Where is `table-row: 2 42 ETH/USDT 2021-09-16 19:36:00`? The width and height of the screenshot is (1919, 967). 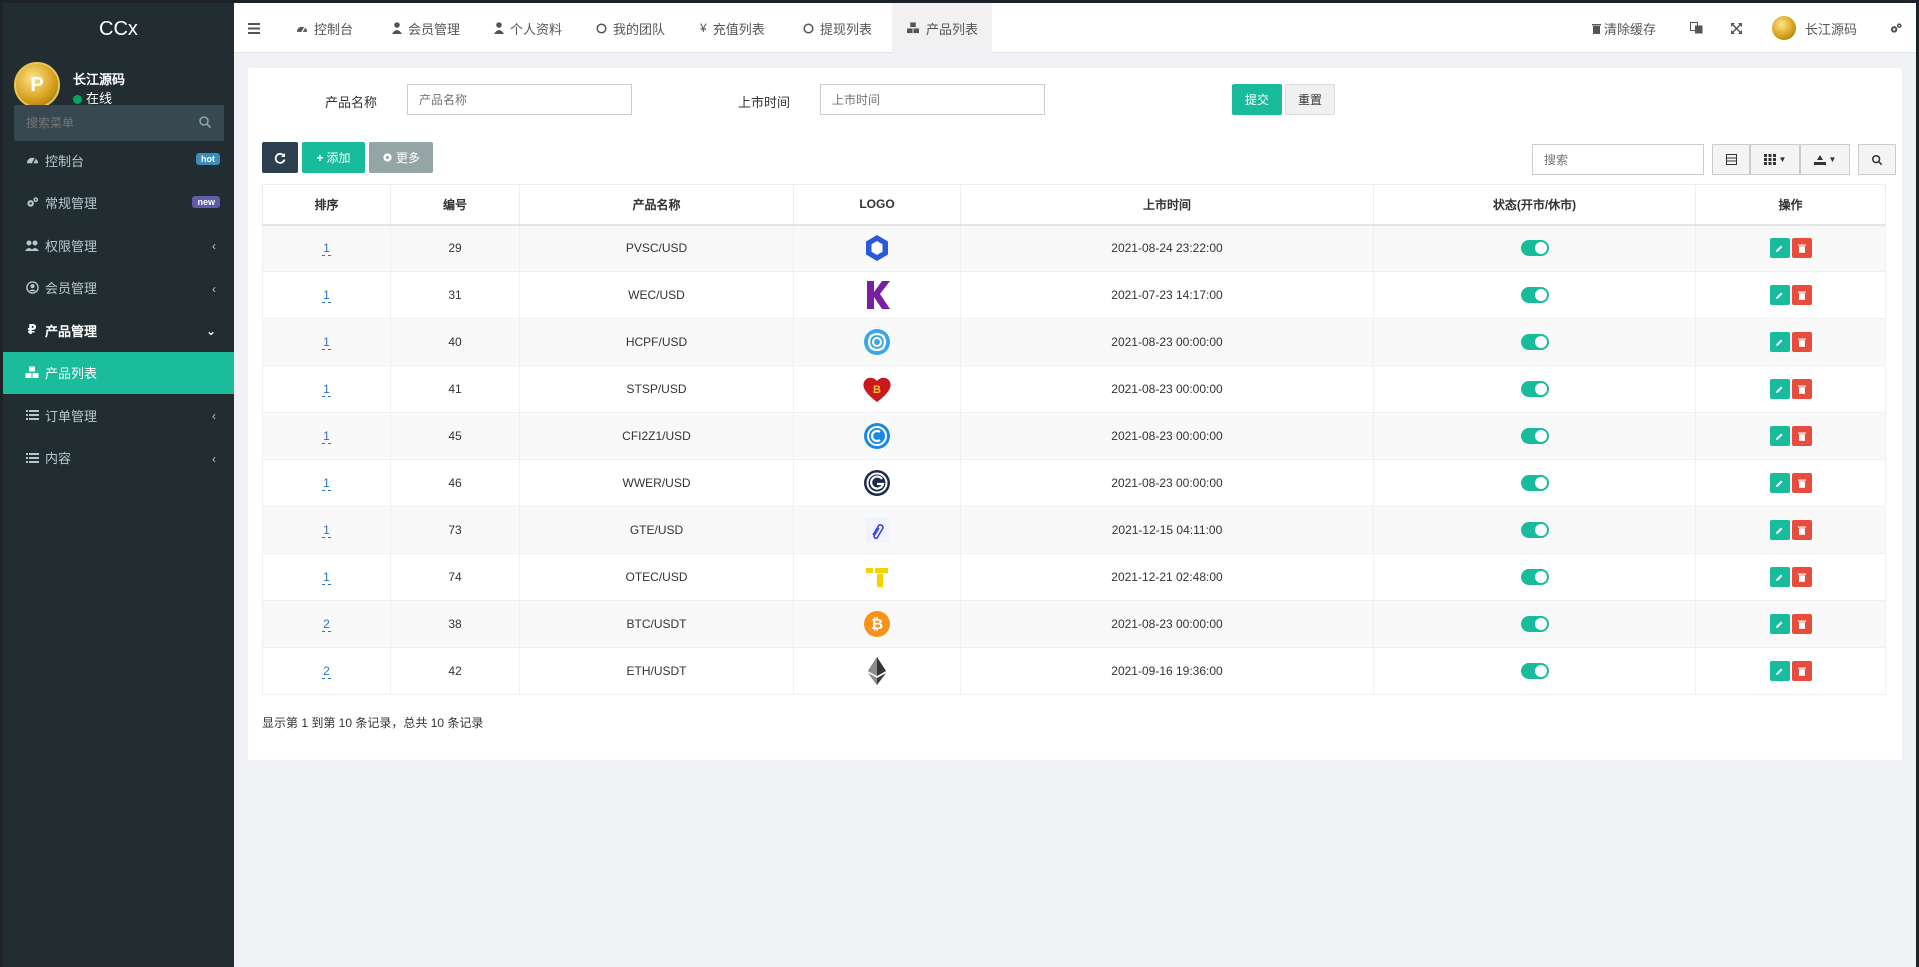
table-row: 2 42 ETH/USDT 2021-09-16 19:36:00 is located at coordinates (1074, 671).